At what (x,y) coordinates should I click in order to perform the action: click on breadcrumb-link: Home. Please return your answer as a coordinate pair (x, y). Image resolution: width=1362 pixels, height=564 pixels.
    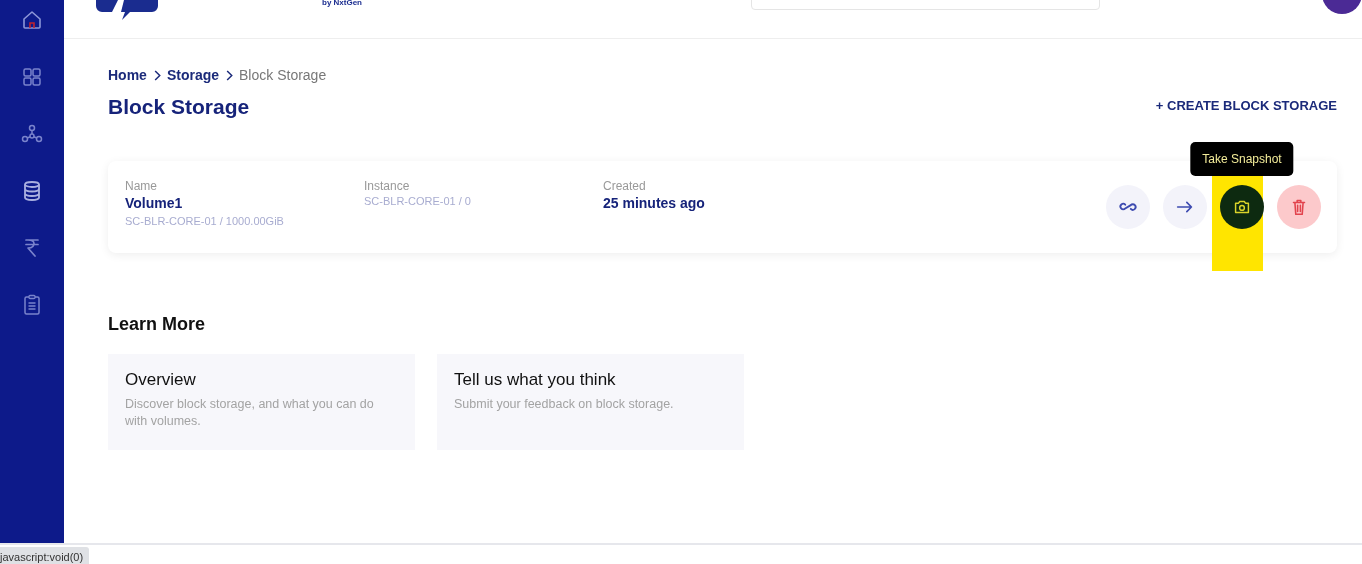
    Looking at the image, I should click on (127, 75).